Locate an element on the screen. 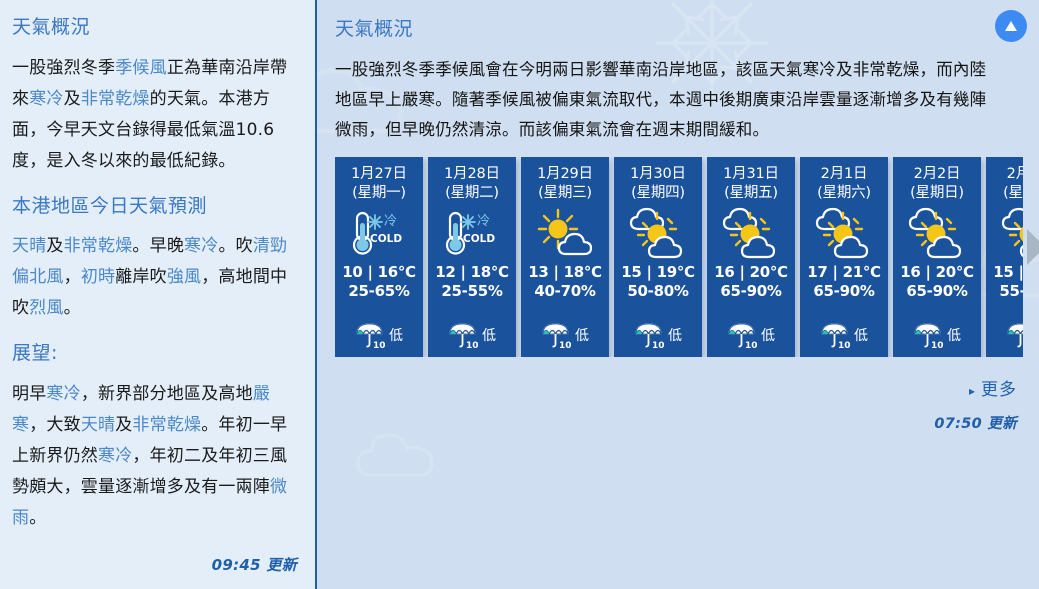 This screenshot has width=1039, height=589. forecast-day-card: 2月2日 (星期日) 16 | 20℃ 65-90% 10 低 is located at coordinates (937, 257).